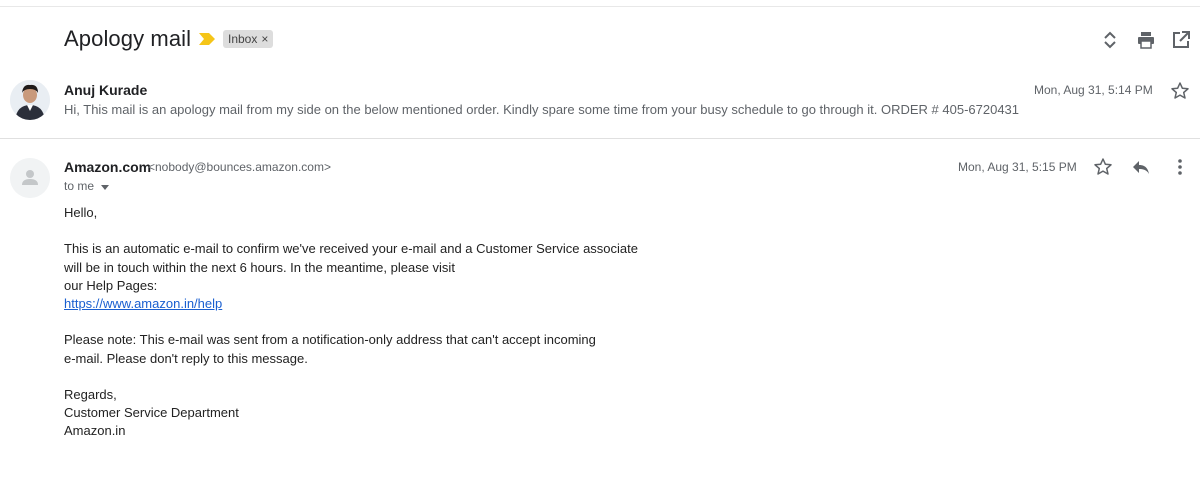 This screenshot has height=483, width=1200. I want to click on sender-email: <nobody@bounces.amazon.com>, so click(239, 167).